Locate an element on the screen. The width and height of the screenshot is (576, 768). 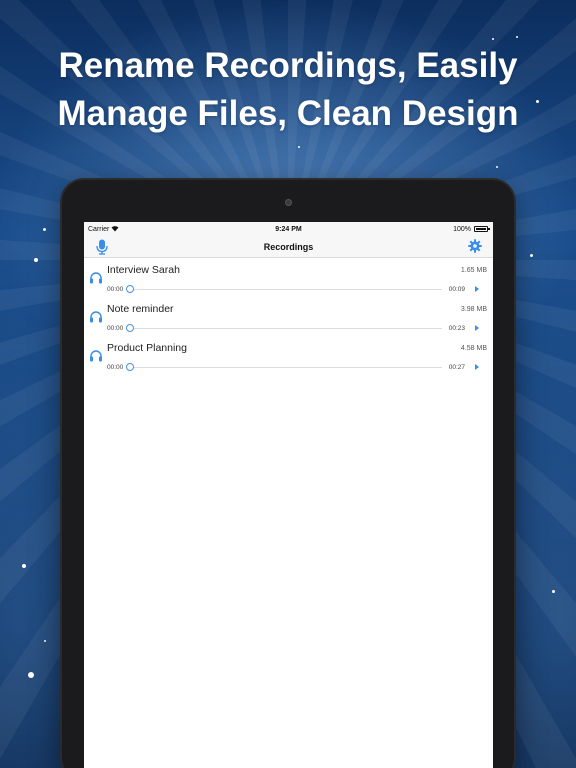
status-bar: Carrier 9:24 PM 100% is located at coordinates (288, 229).